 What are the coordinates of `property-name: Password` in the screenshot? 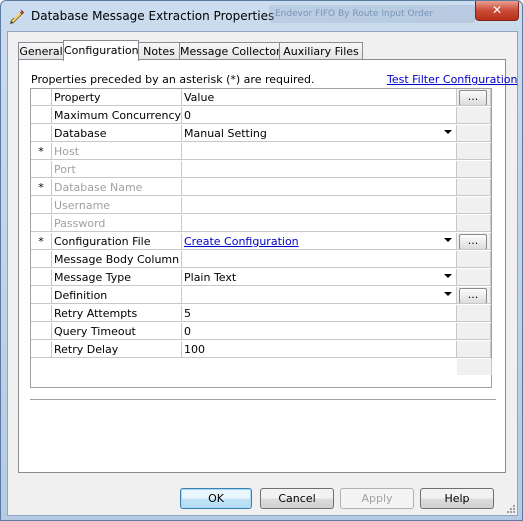 It's located at (117, 223).